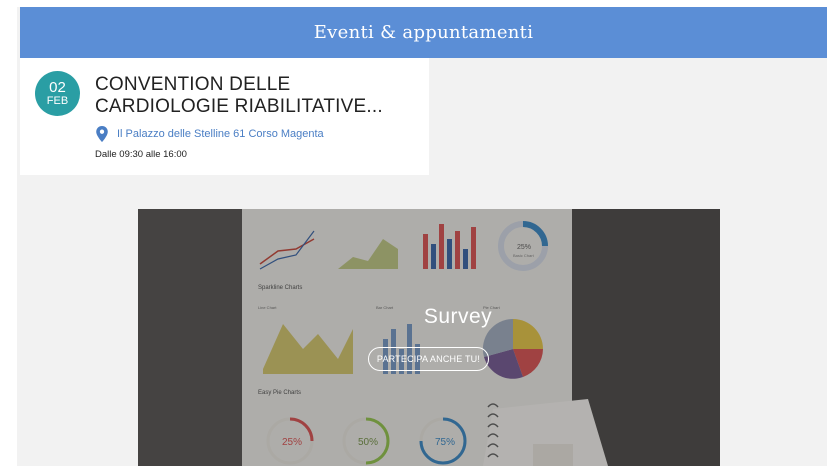 This screenshot has height=466, width=827. Describe the element at coordinates (102, 134) in the screenshot. I see `map-pin-icon` at that location.